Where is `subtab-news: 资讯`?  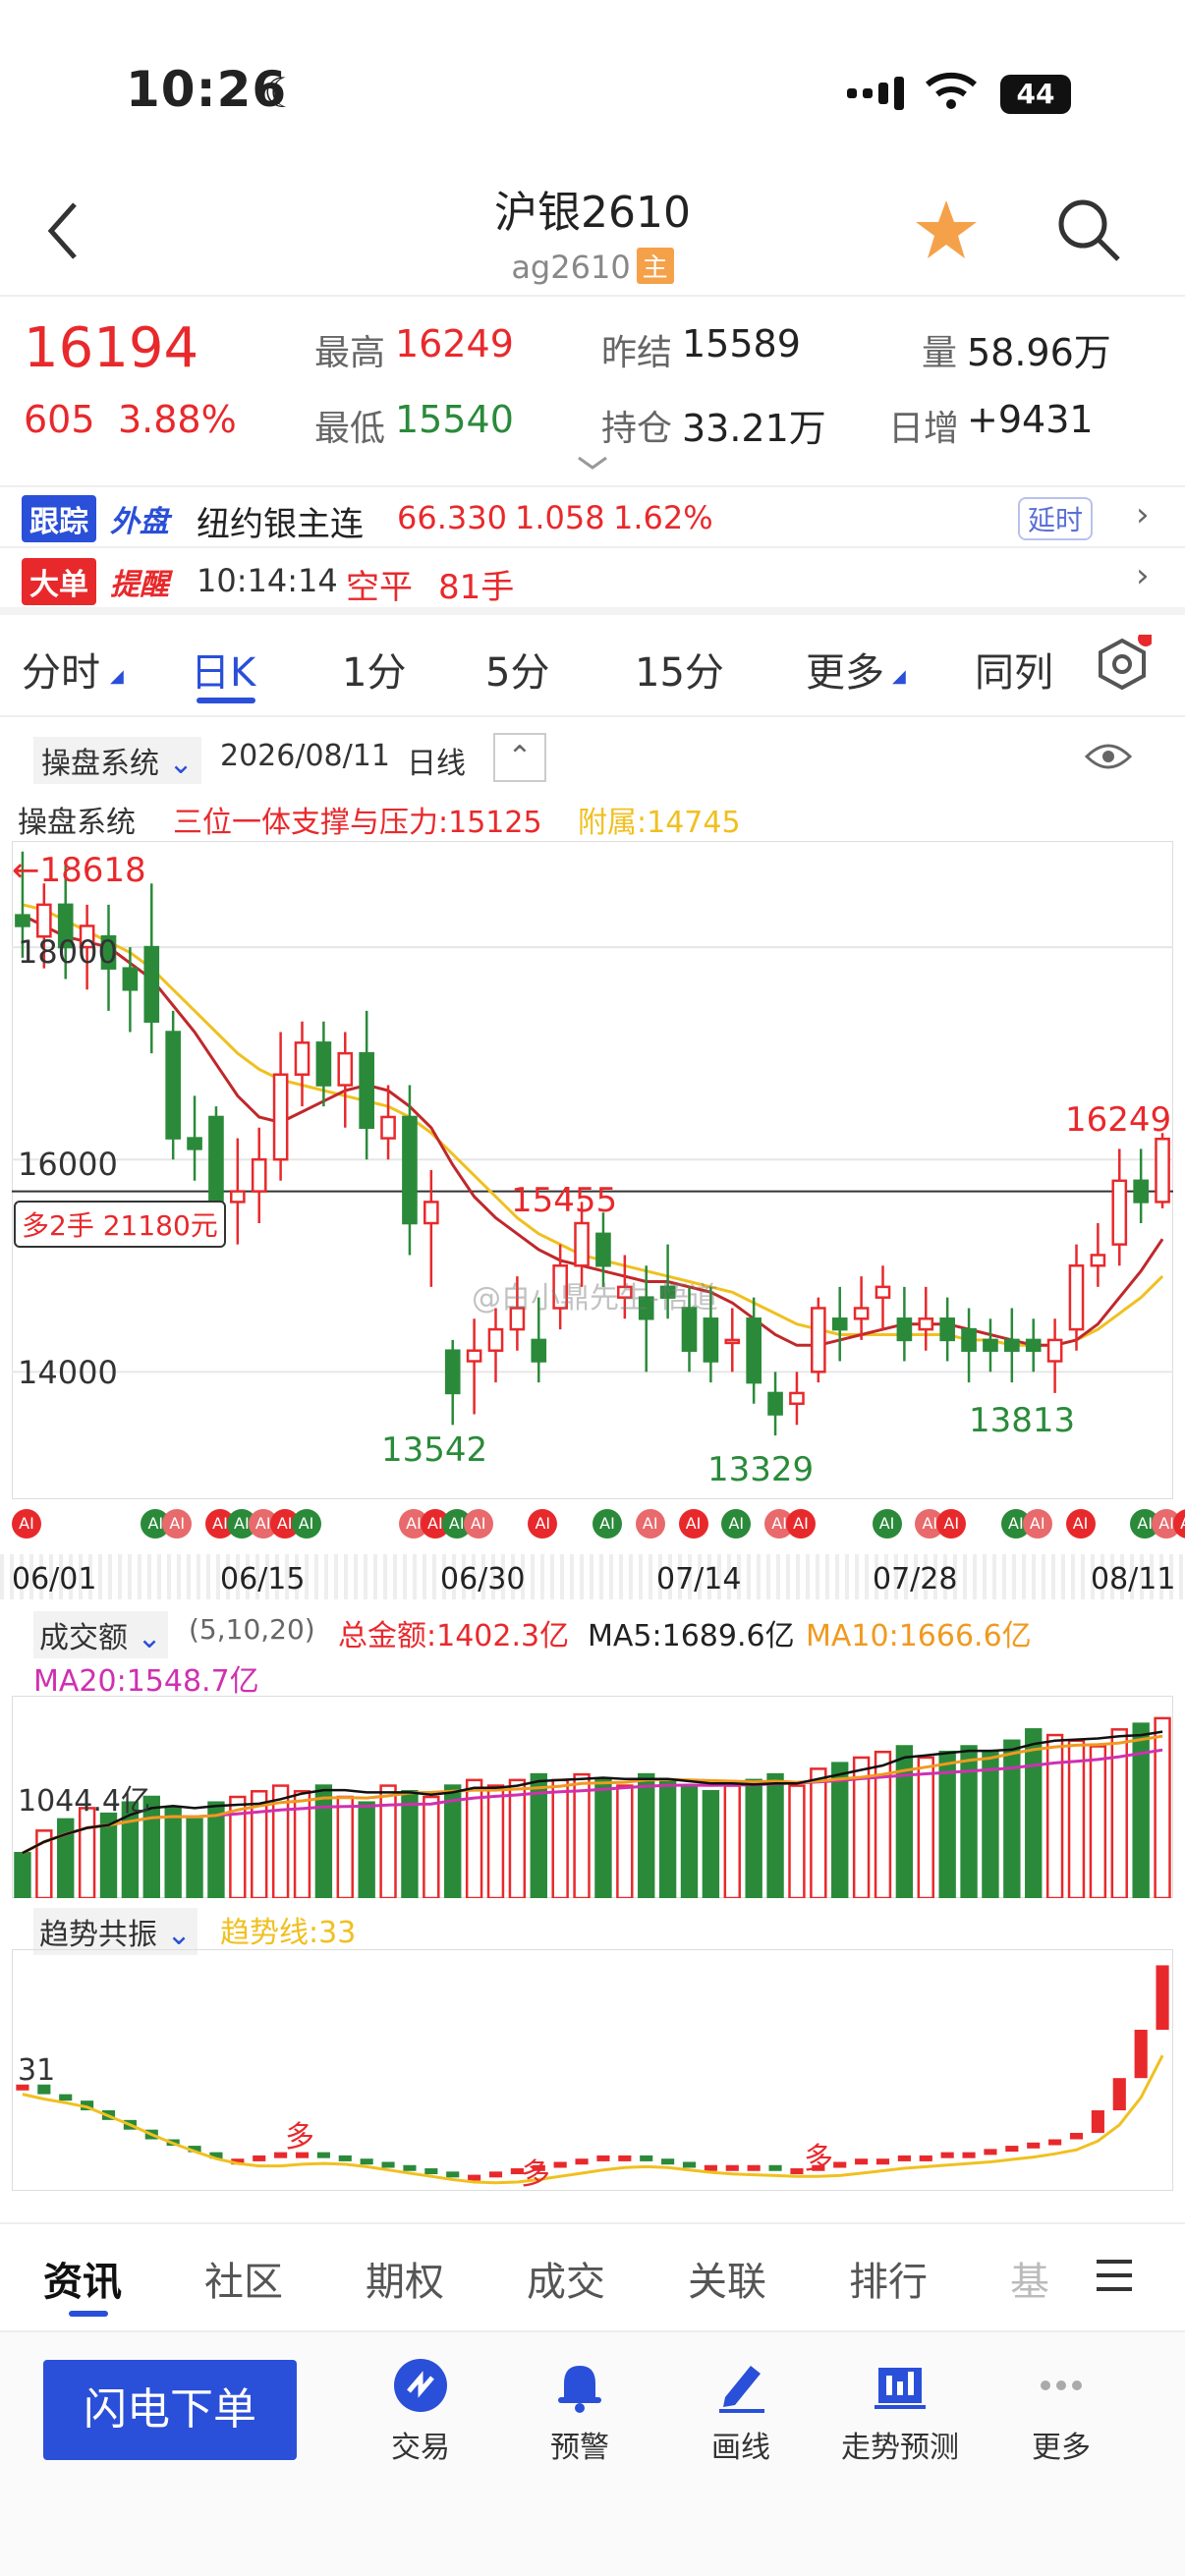 subtab-news: 资讯 is located at coordinates (83, 2278).